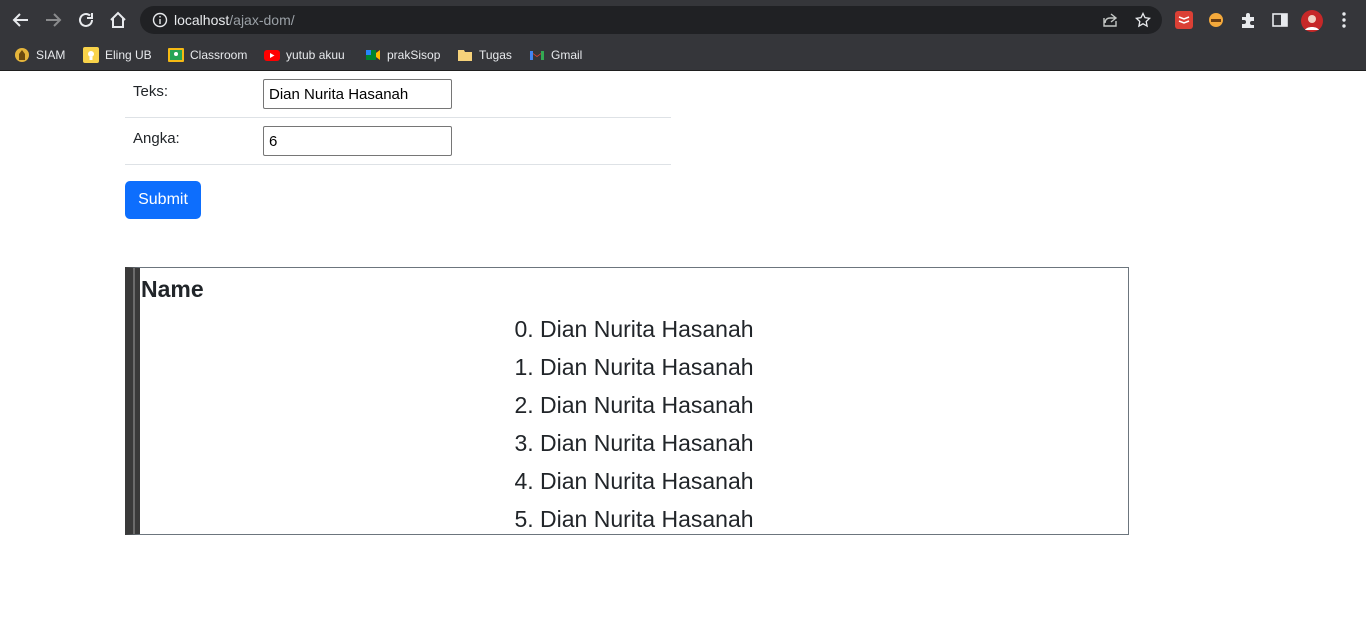  Describe the element at coordinates (414, 55) in the screenshot. I see `bookmark-label: prakSisop` at that location.